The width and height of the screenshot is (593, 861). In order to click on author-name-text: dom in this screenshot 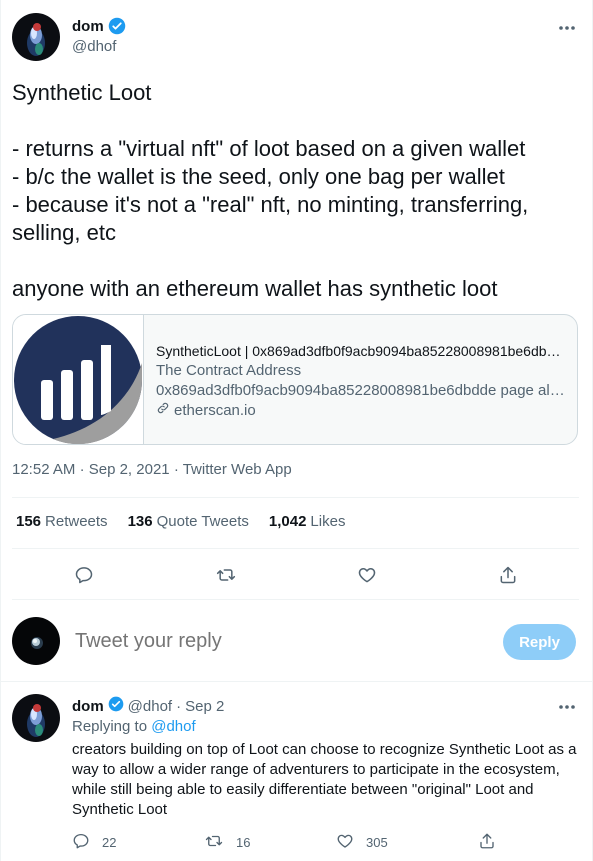, I will do `click(88, 26)`.